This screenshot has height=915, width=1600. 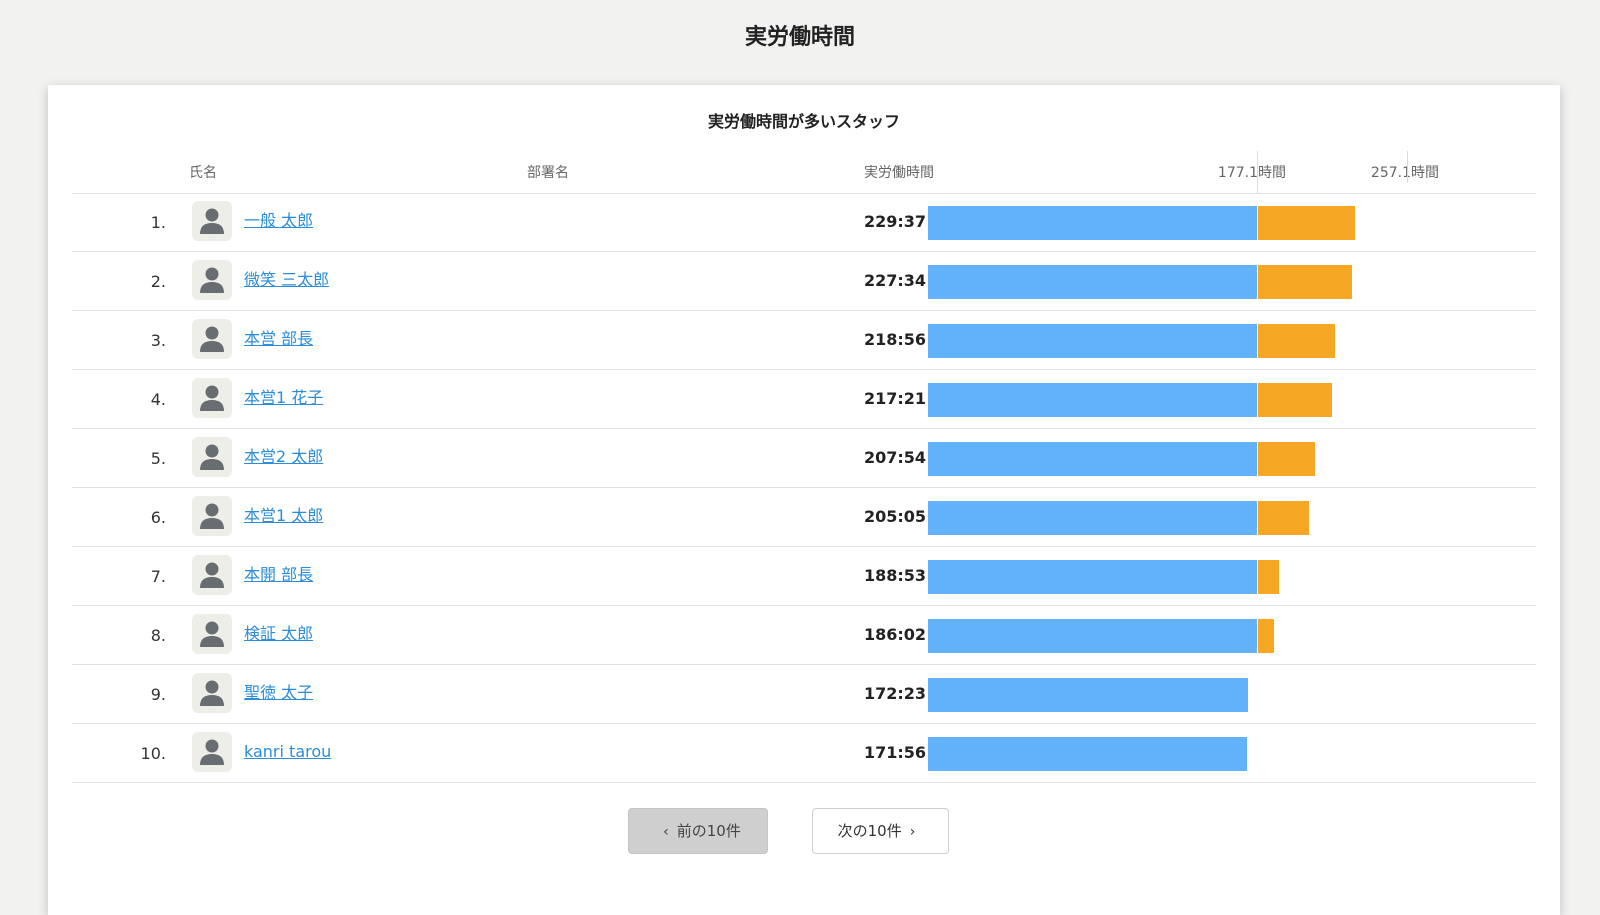 I want to click on rank-number: 4., so click(x=158, y=399).